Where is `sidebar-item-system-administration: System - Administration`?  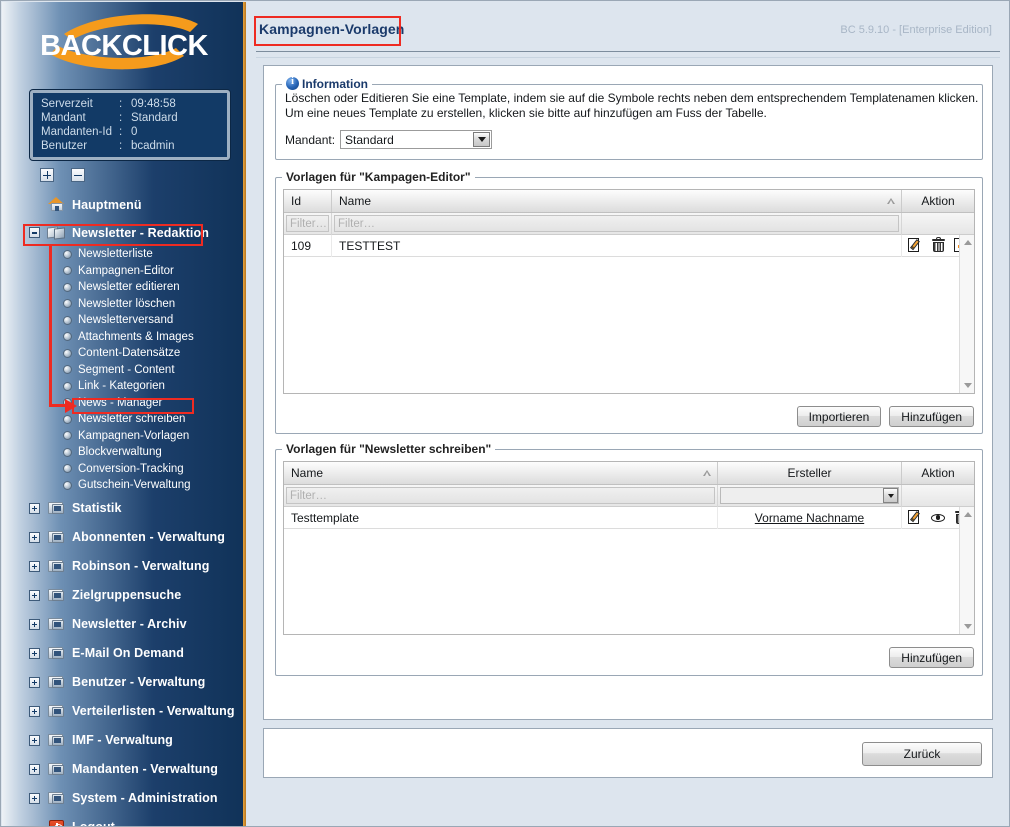 sidebar-item-system-administration: System - Administration is located at coordinates (124, 798).